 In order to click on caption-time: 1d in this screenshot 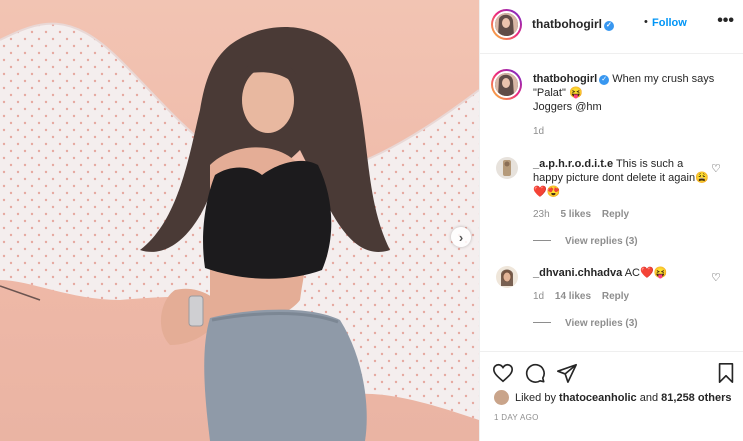, I will do `click(538, 131)`.